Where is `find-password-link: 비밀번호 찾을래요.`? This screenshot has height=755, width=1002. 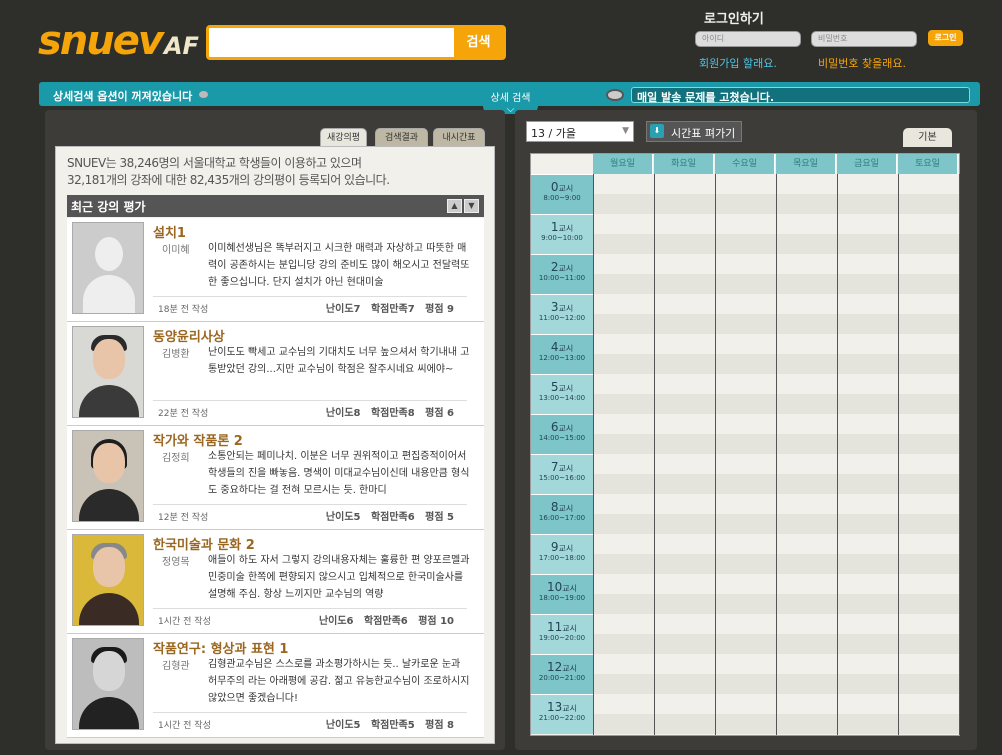 find-password-link: 비밀번호 찾을래요. is located at coordinates (862, 63).